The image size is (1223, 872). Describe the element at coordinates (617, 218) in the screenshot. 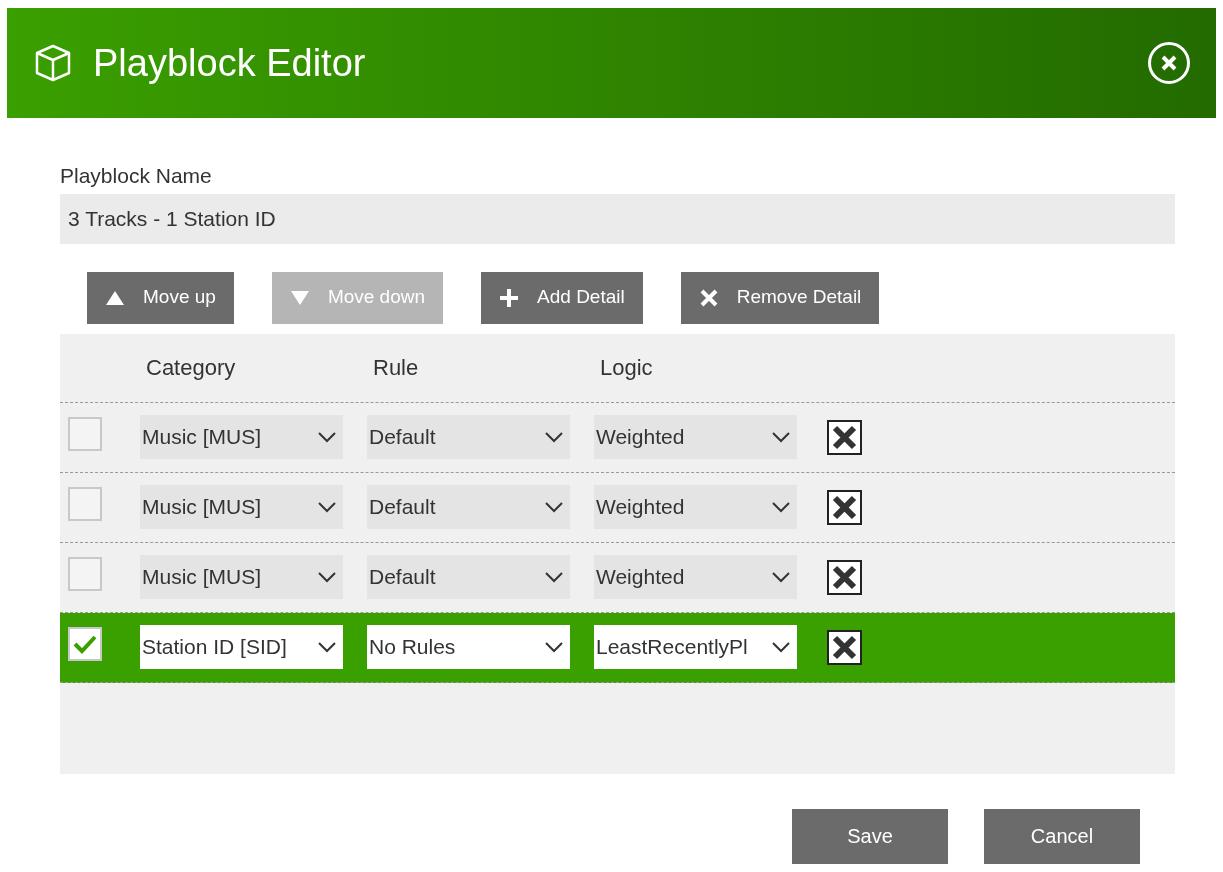

I see `name-field: 3 Tracks - 1 Station ID` at that location.